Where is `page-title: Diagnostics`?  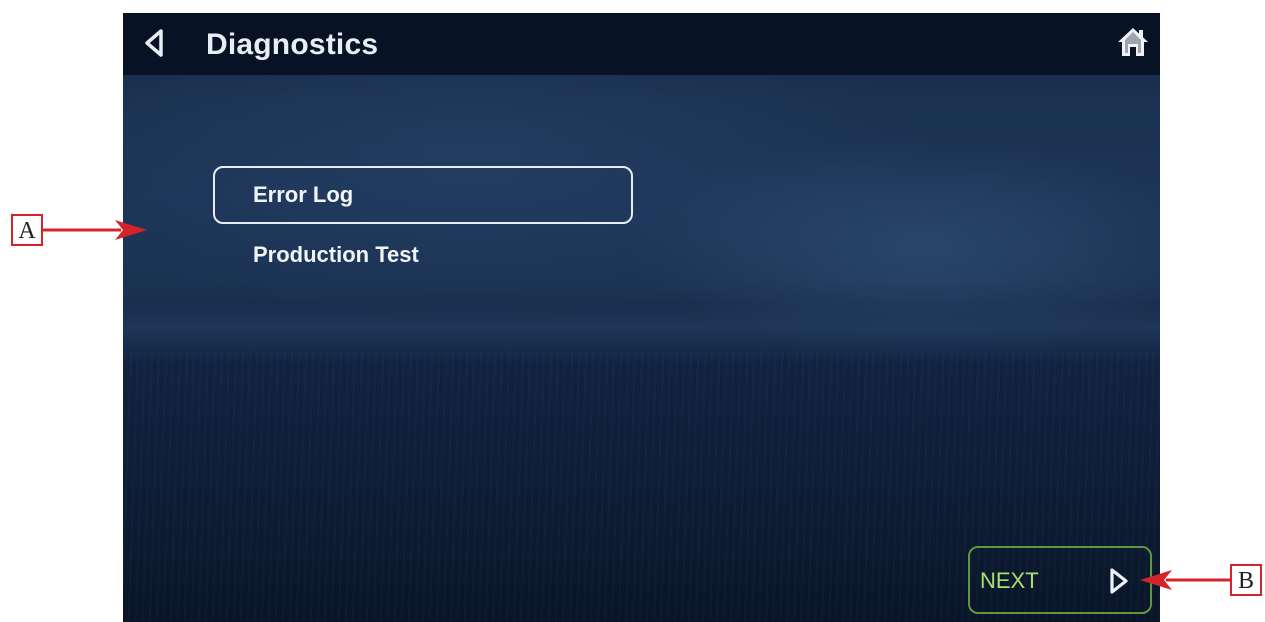 page-title: Diagnostics is located at coordinates (292, 44).